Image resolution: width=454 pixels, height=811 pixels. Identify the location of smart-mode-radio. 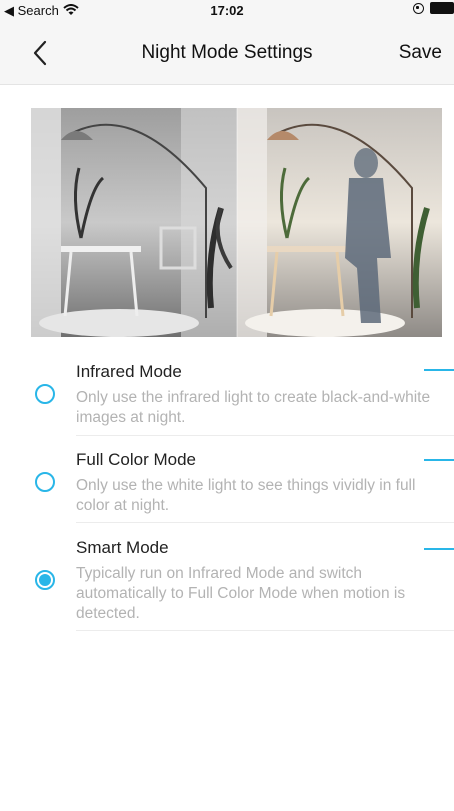
(45, 580).